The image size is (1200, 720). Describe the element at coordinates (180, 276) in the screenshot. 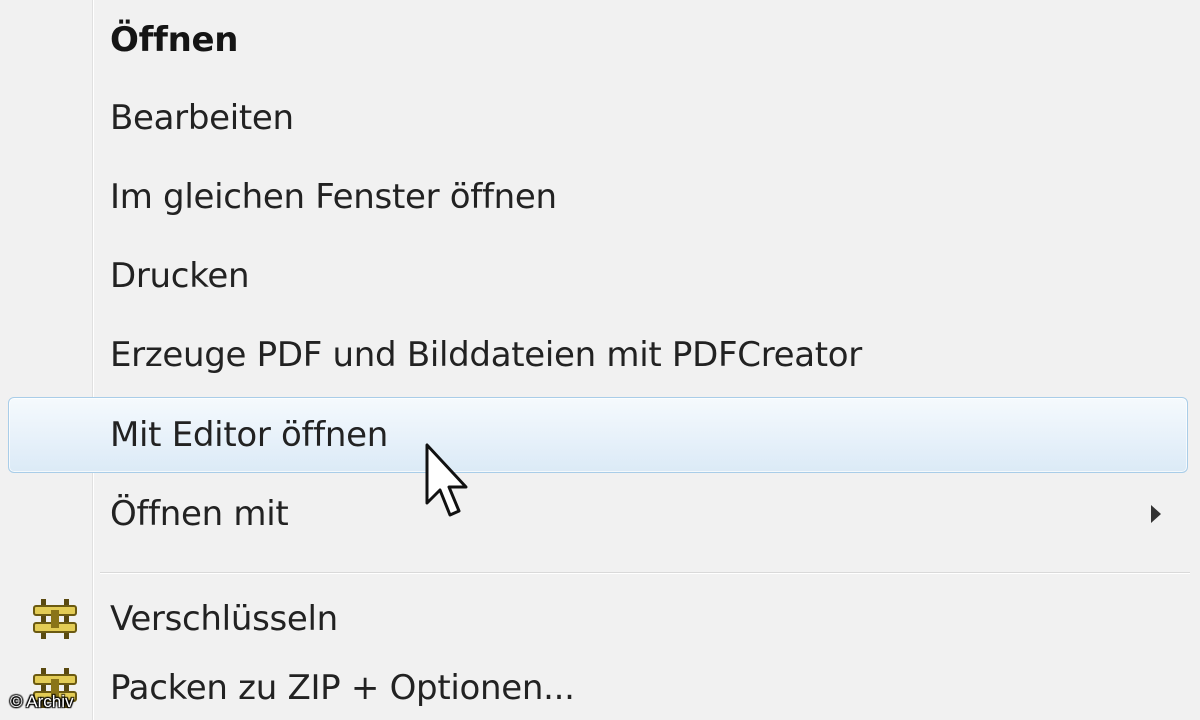

I see `menu-item-label: Drucken` at that location.